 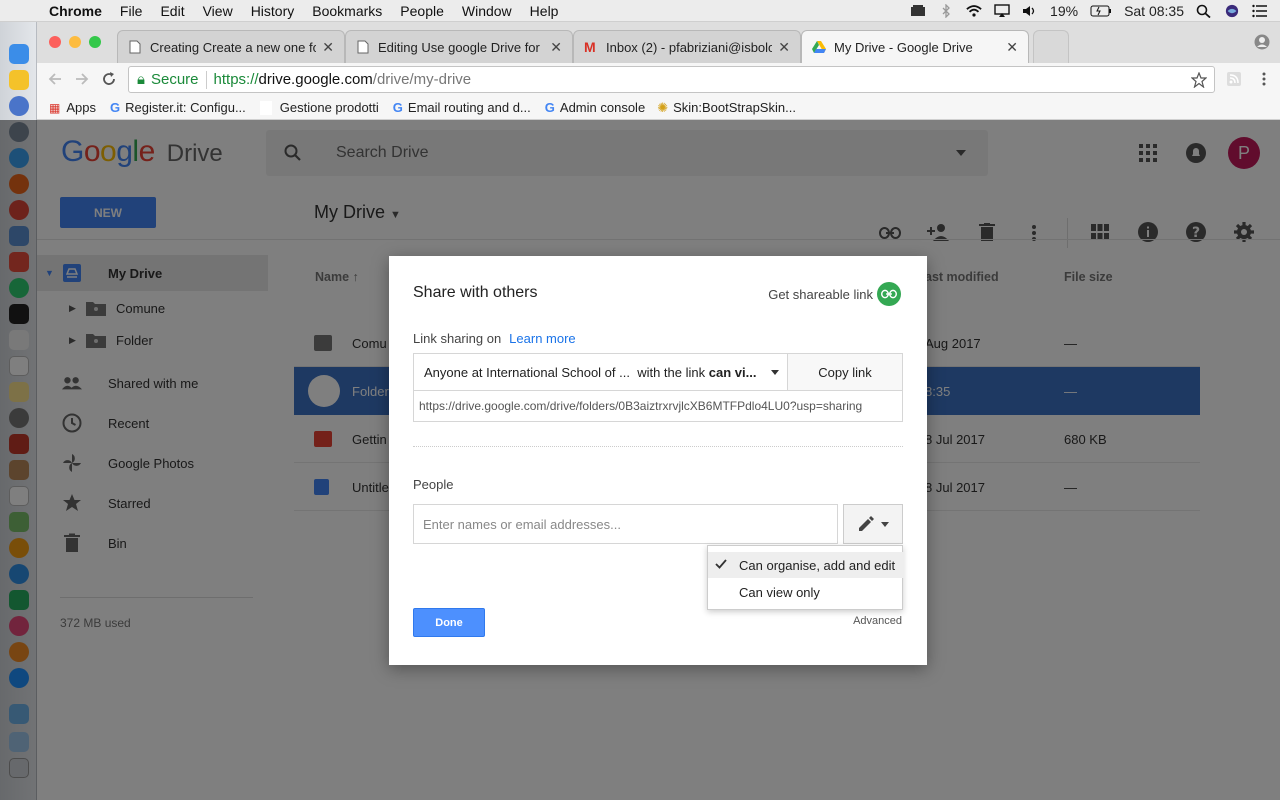 I want to click on status-area: 19% Sat 08:35, so click(x=1095, y=11).